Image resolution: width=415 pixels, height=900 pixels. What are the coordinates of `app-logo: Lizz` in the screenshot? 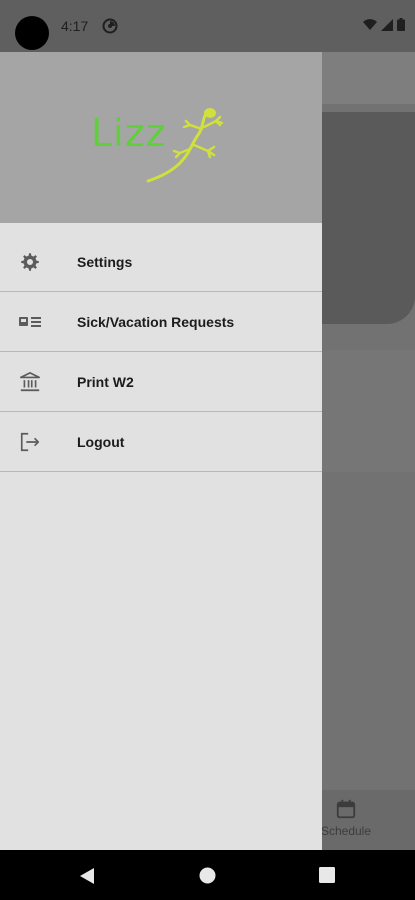 It's located at (160, 145).